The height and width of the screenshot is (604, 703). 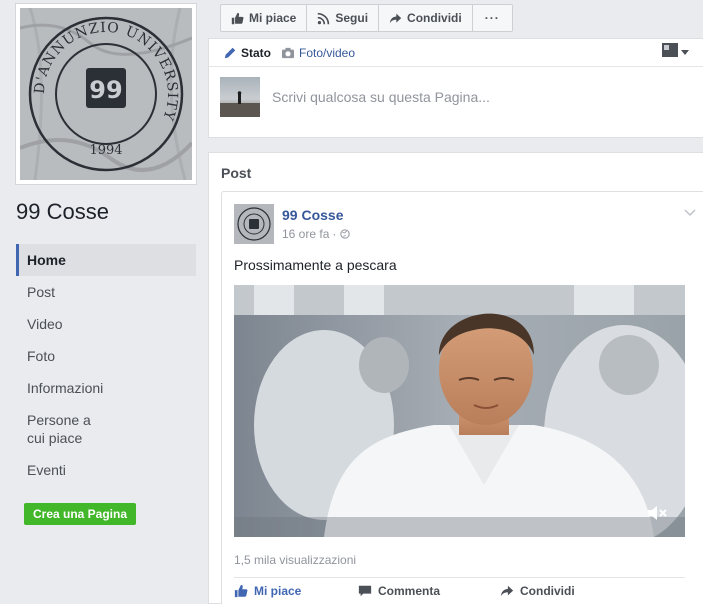 I want to click on post-like-label: Mi piace, so click(x=278, y=591).